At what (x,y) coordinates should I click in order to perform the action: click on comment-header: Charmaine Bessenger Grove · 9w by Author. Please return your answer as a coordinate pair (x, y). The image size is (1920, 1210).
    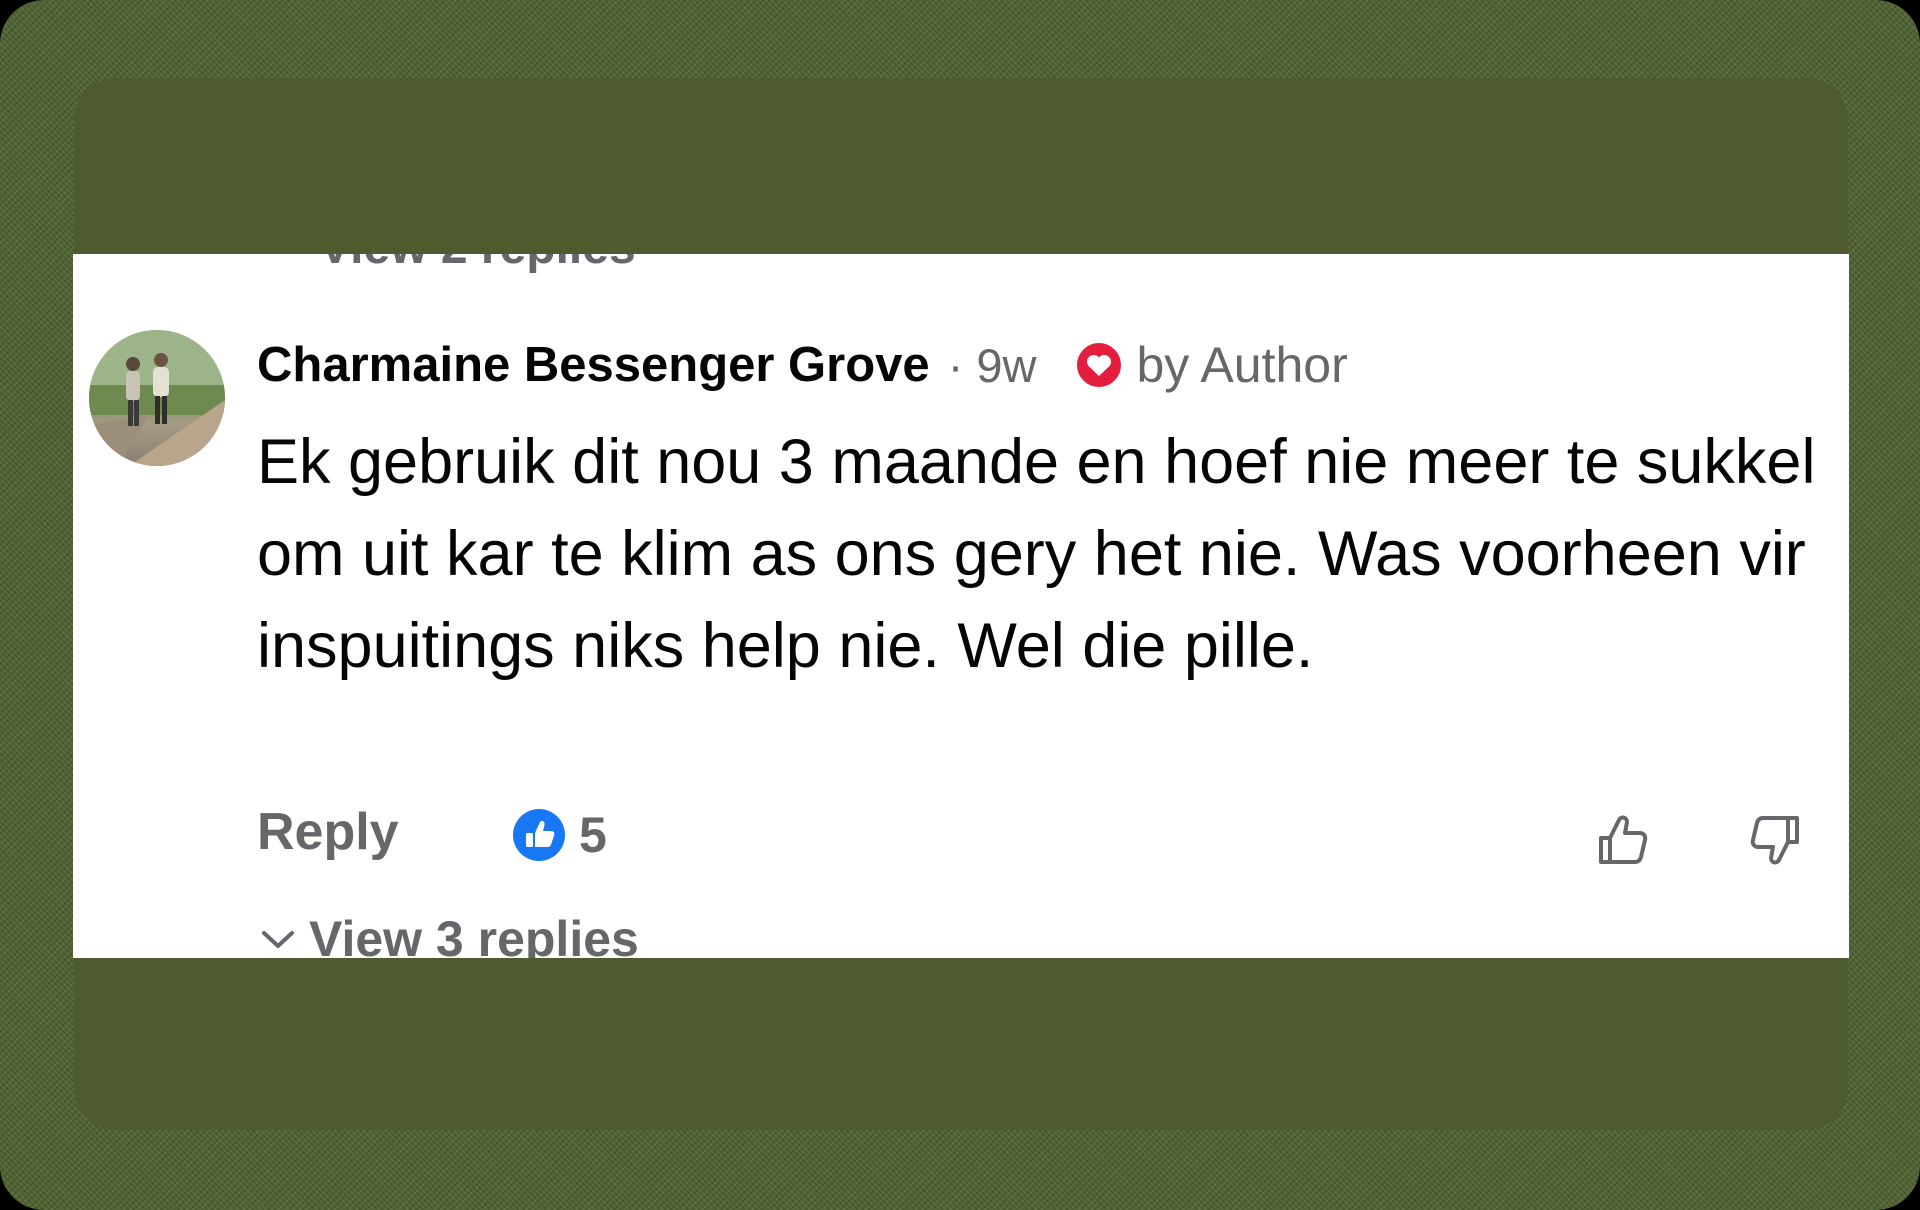
    Looking at the image, I should click on (802, 365).